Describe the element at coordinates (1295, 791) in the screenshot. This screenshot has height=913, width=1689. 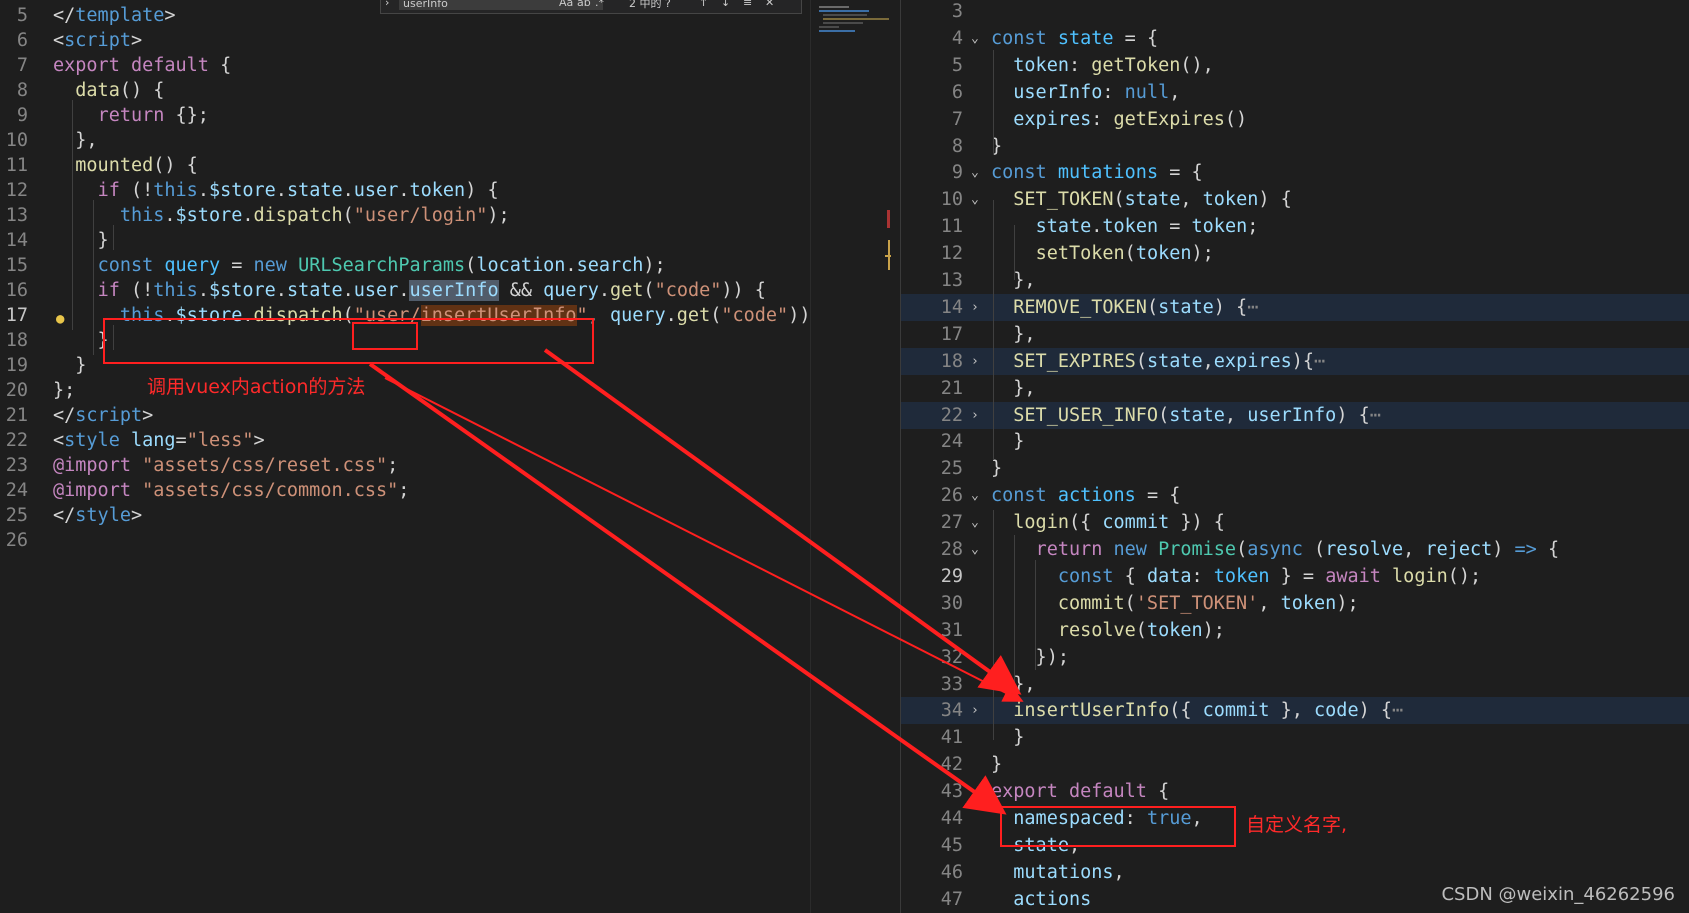
I see `code-line: 43 export default {` at that location.